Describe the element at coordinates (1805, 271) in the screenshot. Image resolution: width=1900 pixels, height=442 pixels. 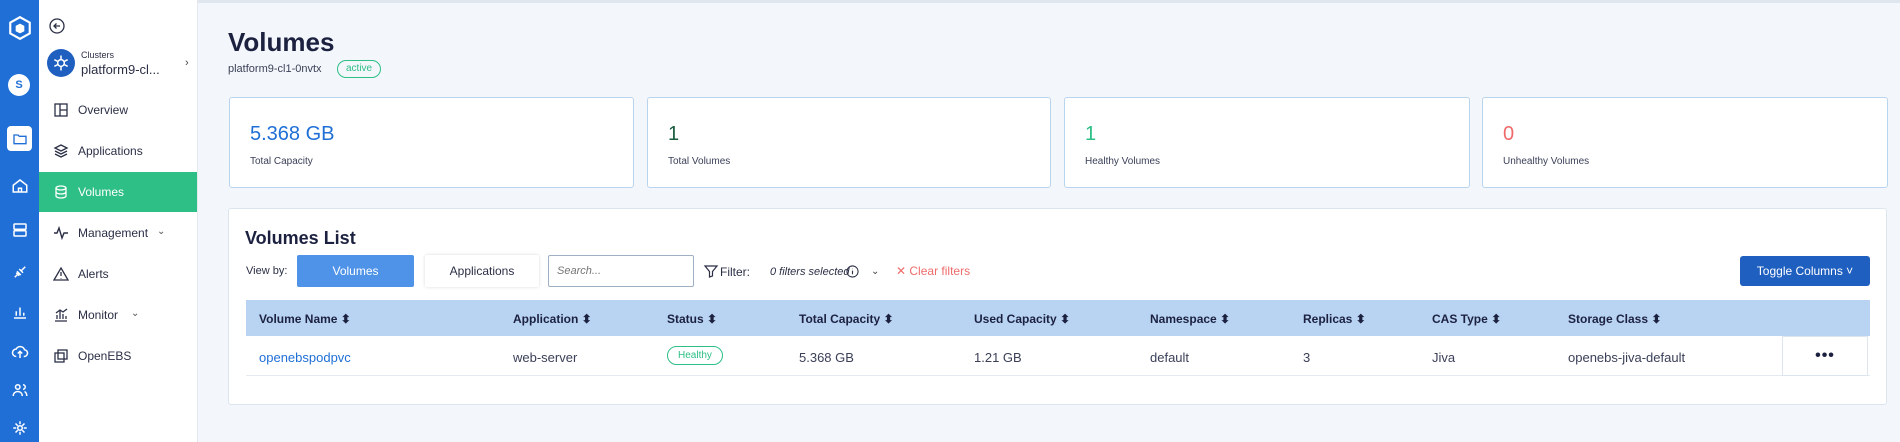
I see `toggle-columns-button: Toggle Columns ˅` at that location.